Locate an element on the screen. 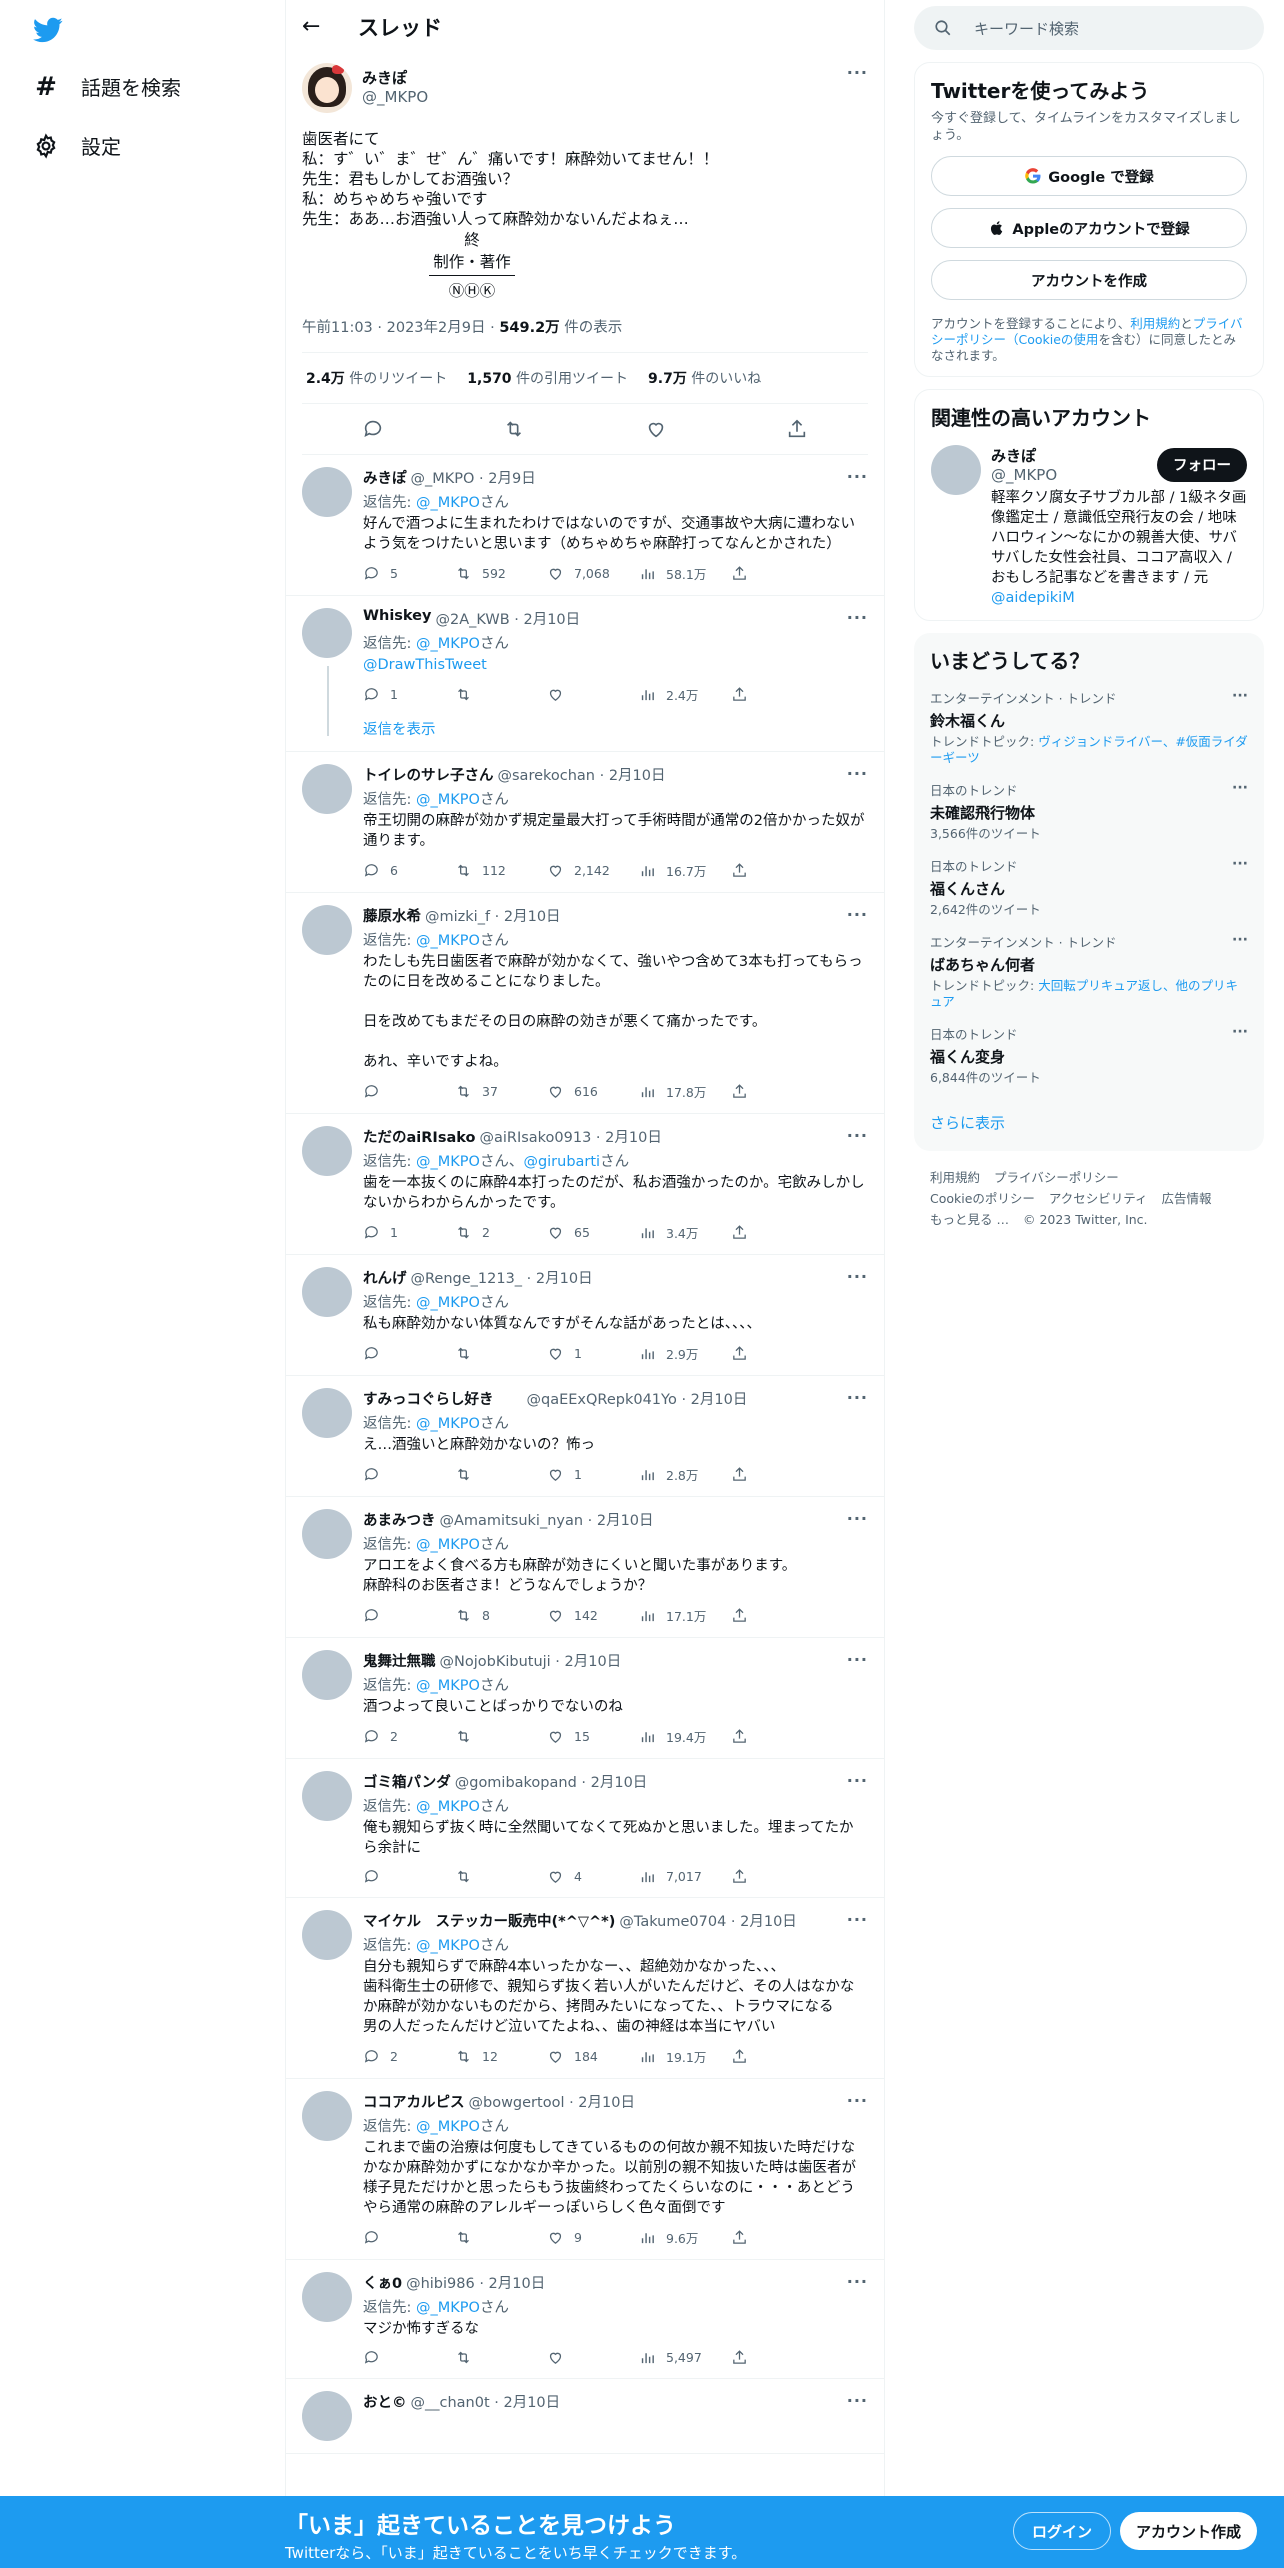 This screenshot has width=1284, height=2568. views-button: 16.7万 is located at coordinates (685, 870).